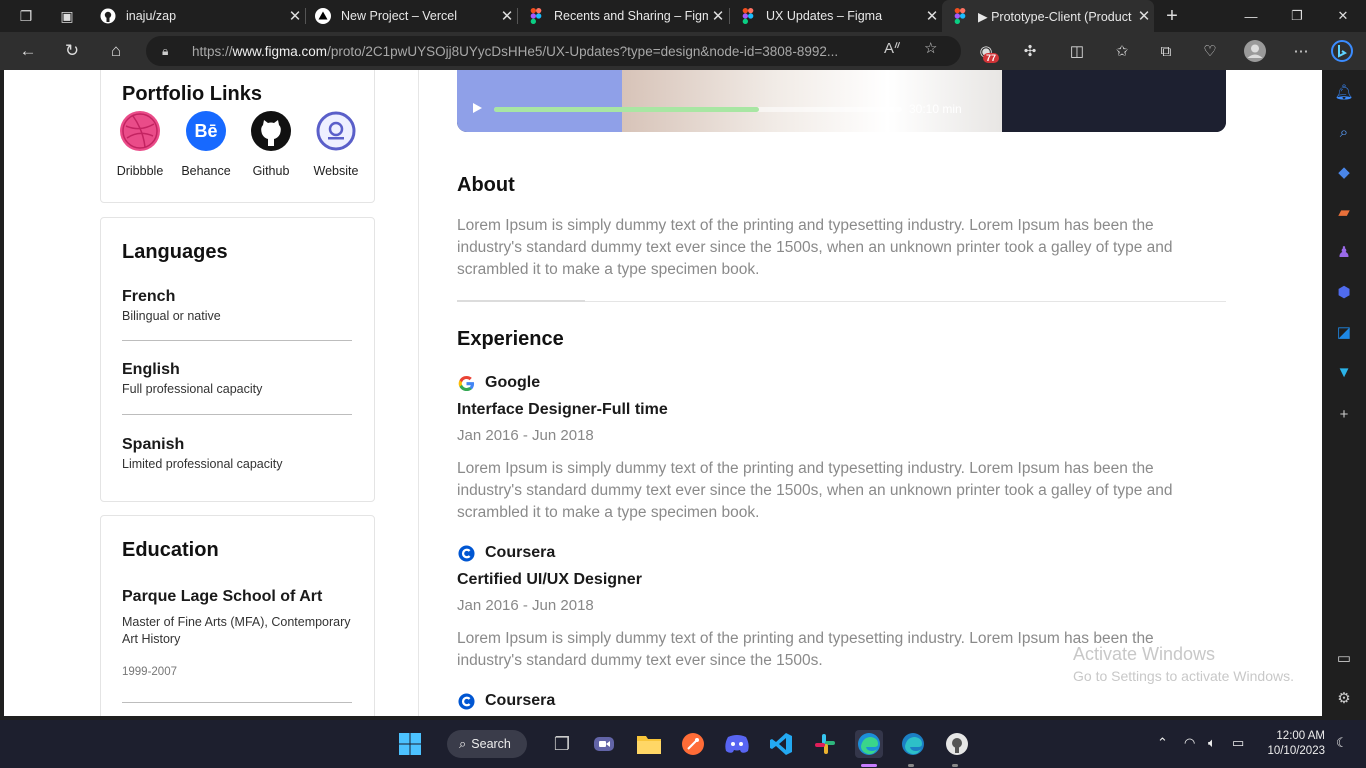 The height and width of the screenshot is (768, 1366). What do you see at coordinates (1344, 132) in the screenshot?
I see `search-icon: ⌕` at bounding box center [1344, 132].